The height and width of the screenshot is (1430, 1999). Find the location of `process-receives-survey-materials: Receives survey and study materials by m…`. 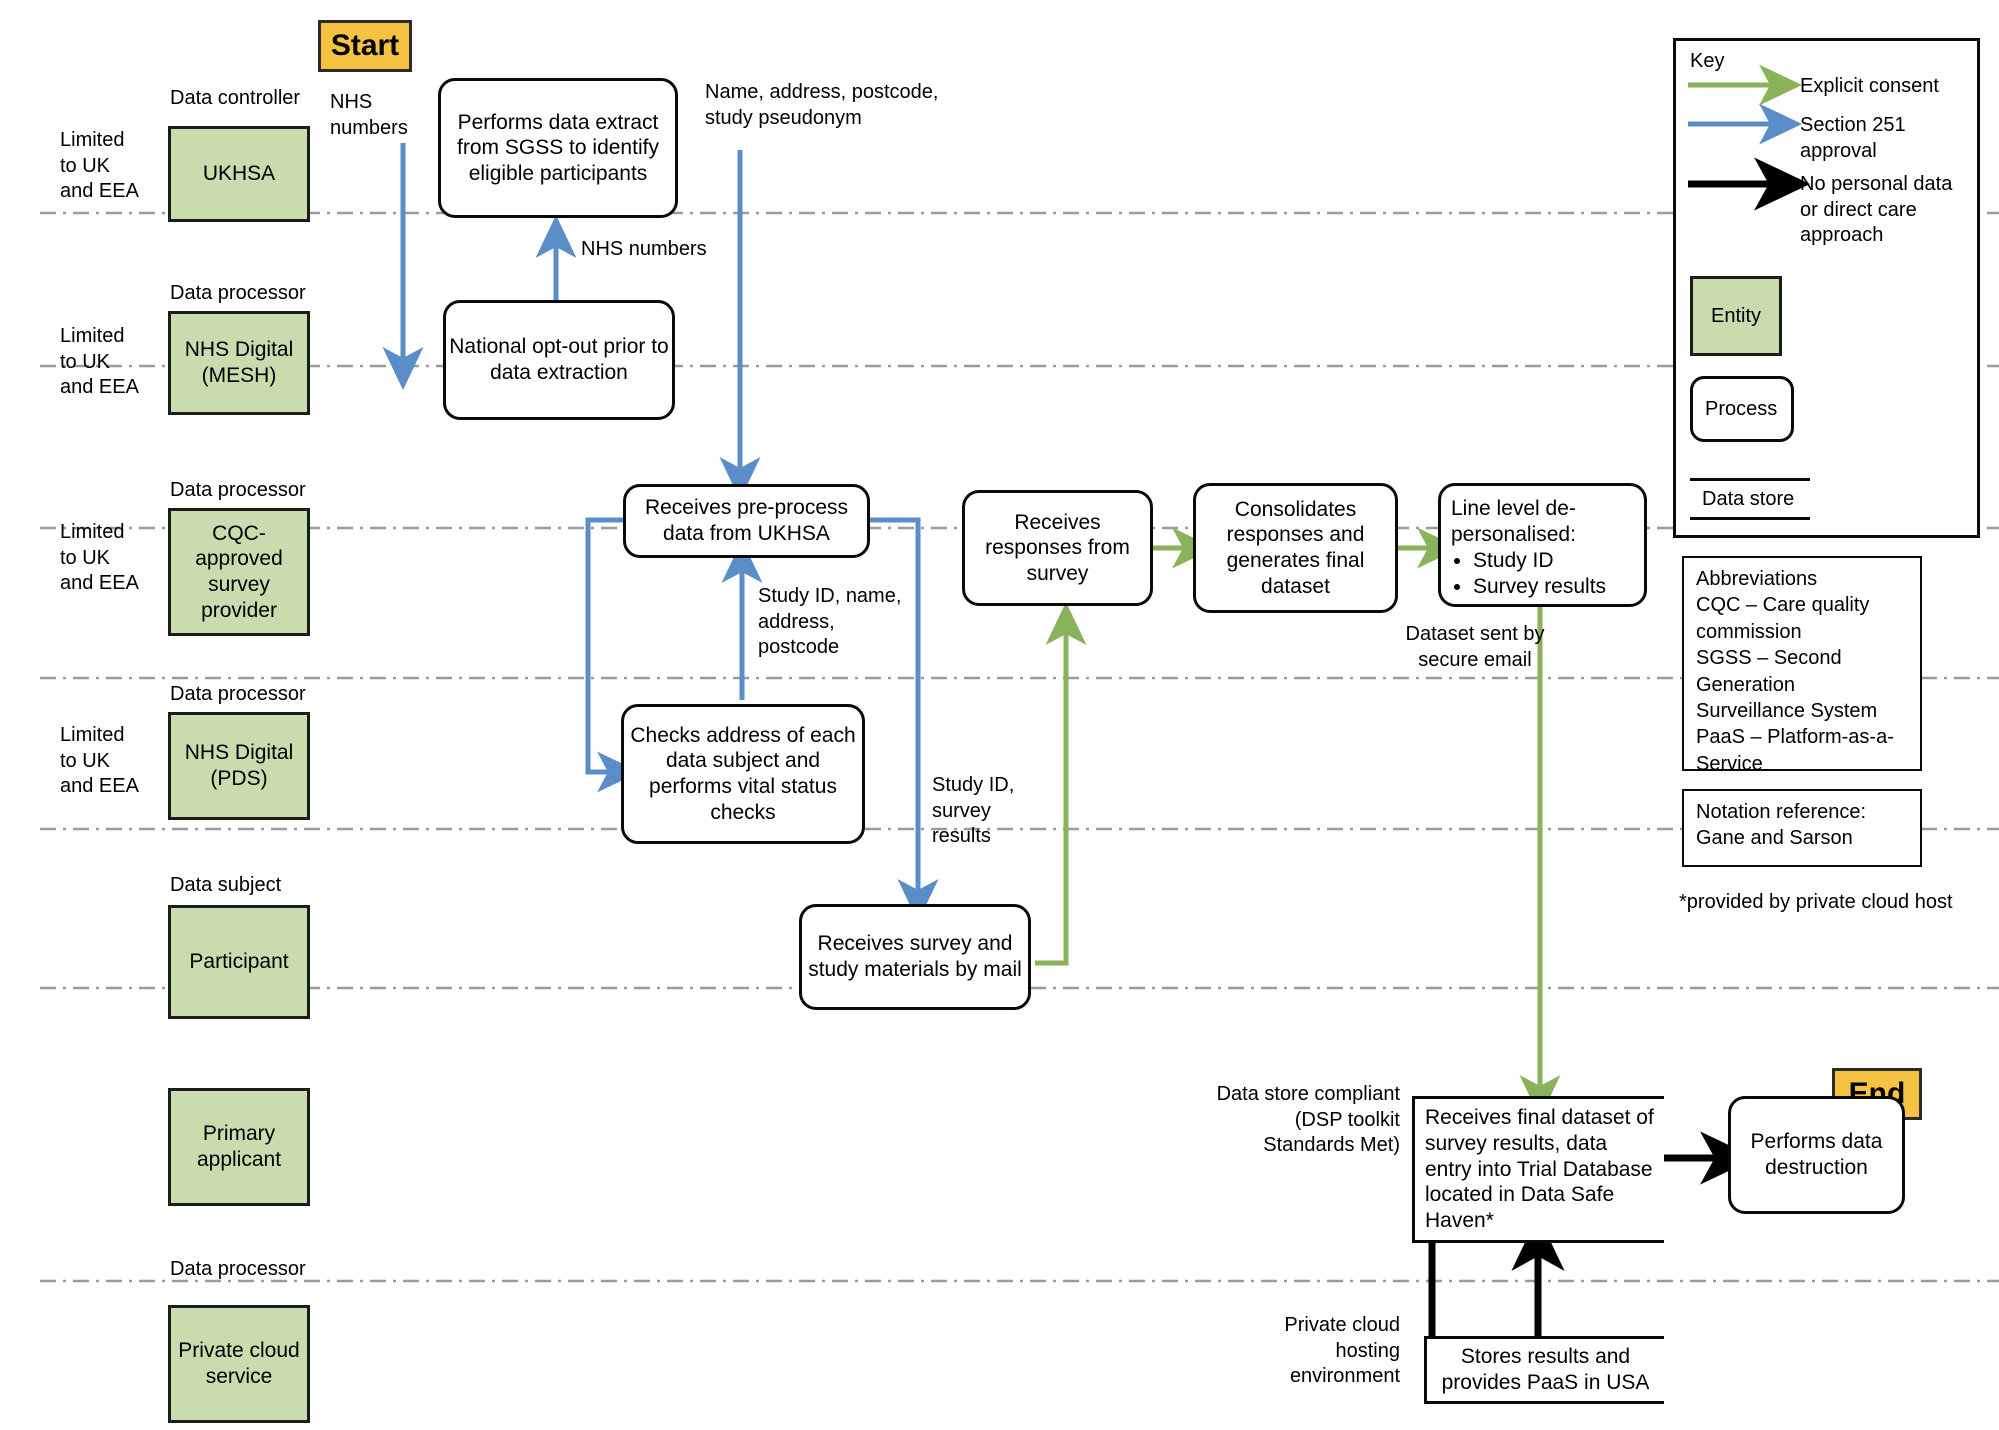

process-receives-survey-materials: Receives survey and study materials by m… is located at coordinates (915, 957).